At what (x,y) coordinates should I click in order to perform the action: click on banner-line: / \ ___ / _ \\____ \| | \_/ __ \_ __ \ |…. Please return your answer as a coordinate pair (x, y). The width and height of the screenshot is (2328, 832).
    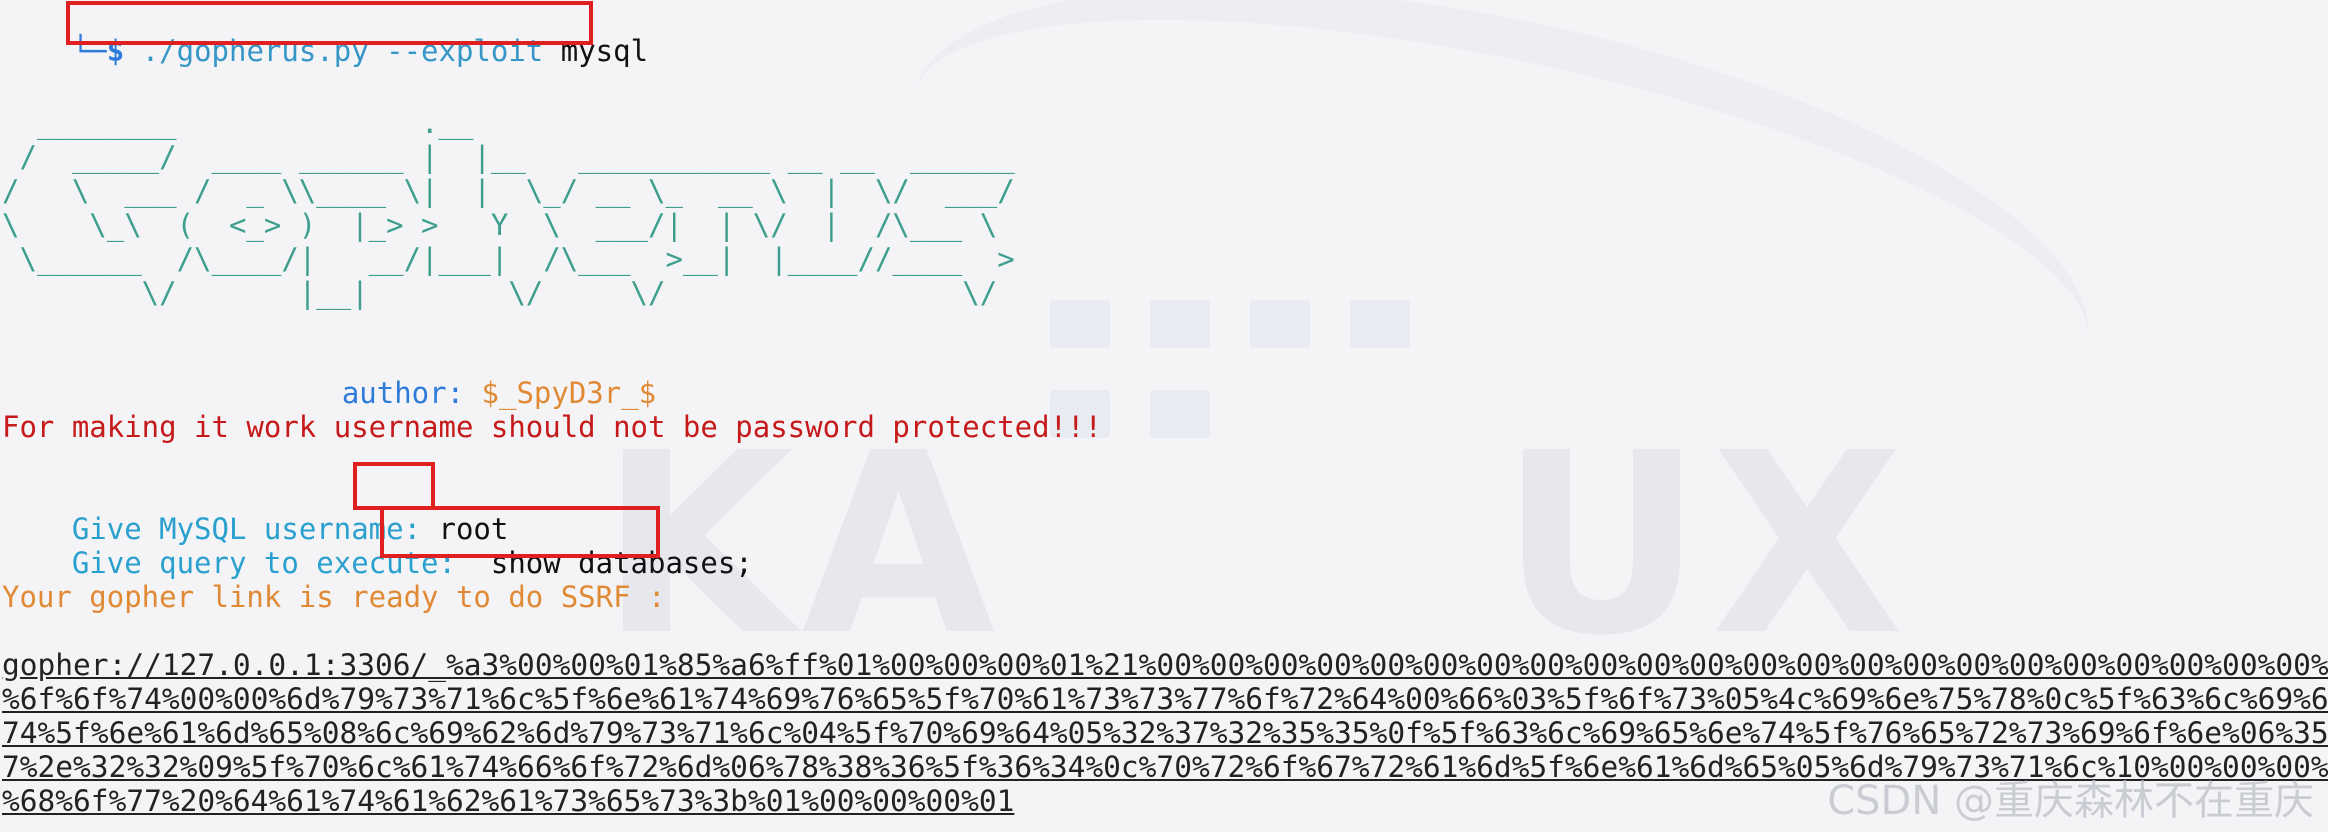
    Looking at the image, I should click on (508, 191).